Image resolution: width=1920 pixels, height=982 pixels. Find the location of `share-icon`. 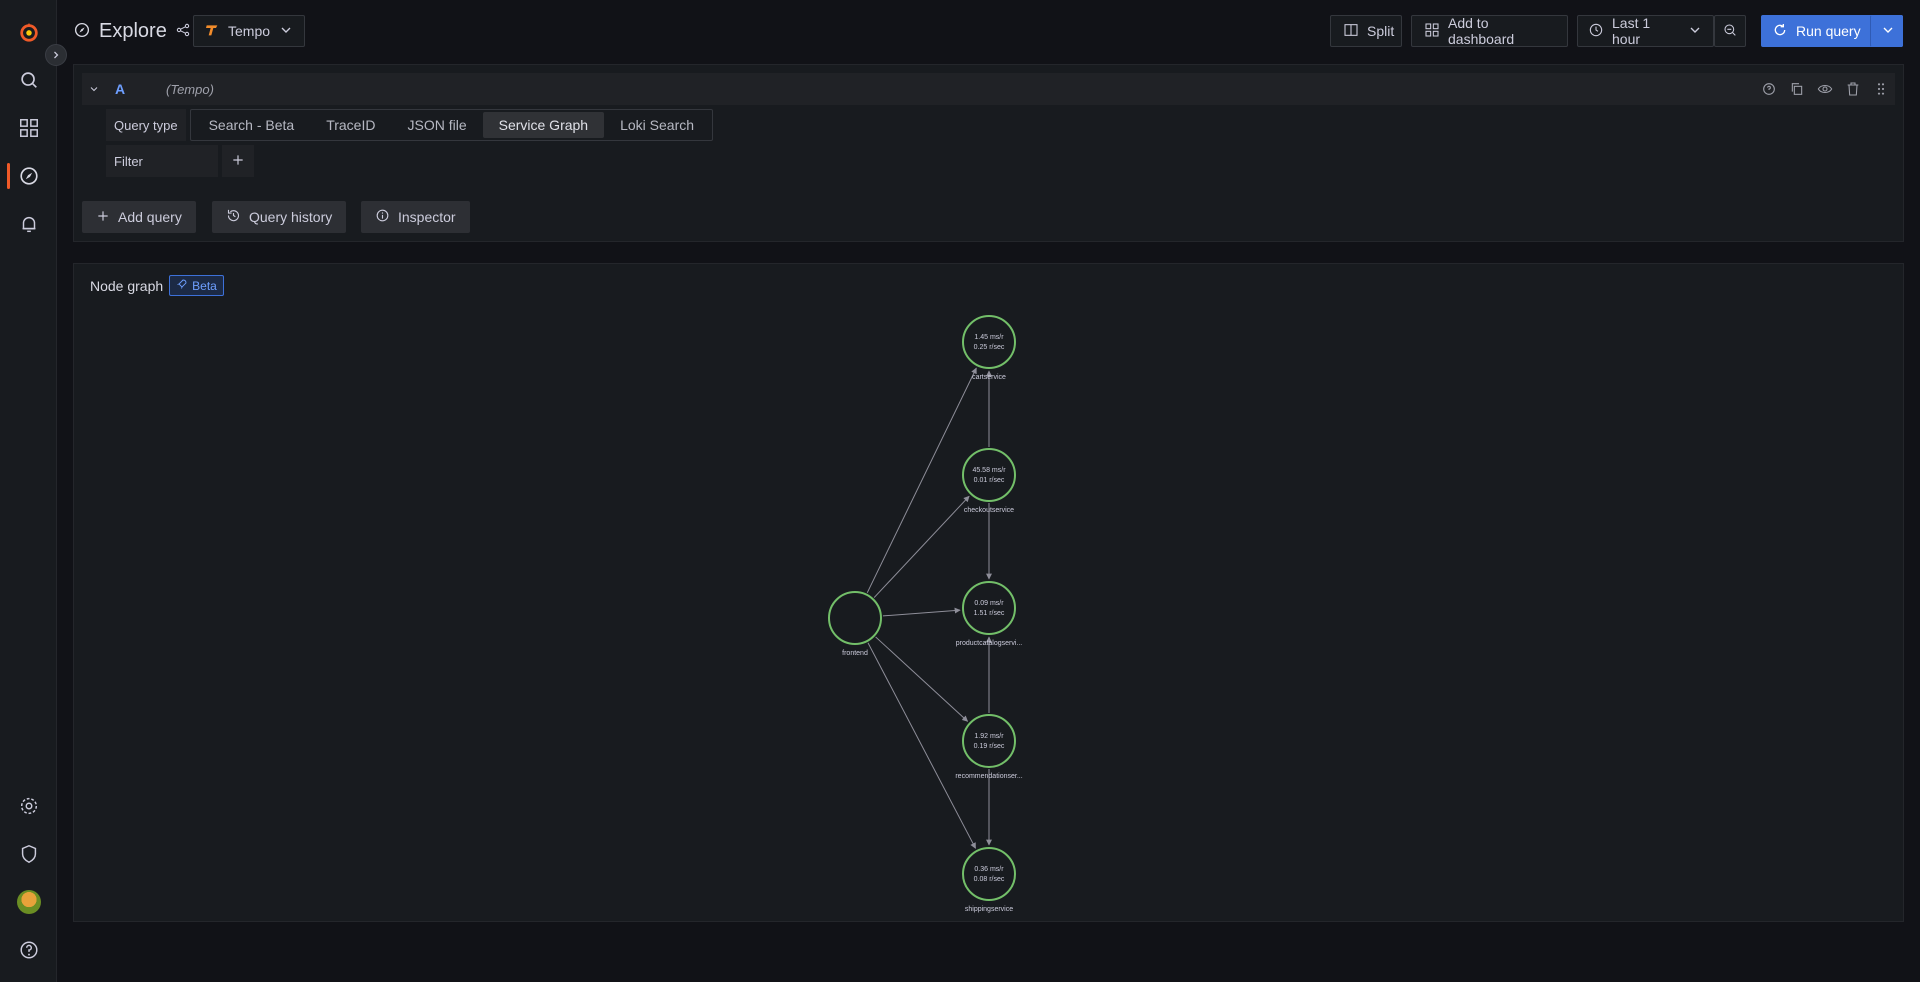

share-icon is located at coordinates (183, 31).